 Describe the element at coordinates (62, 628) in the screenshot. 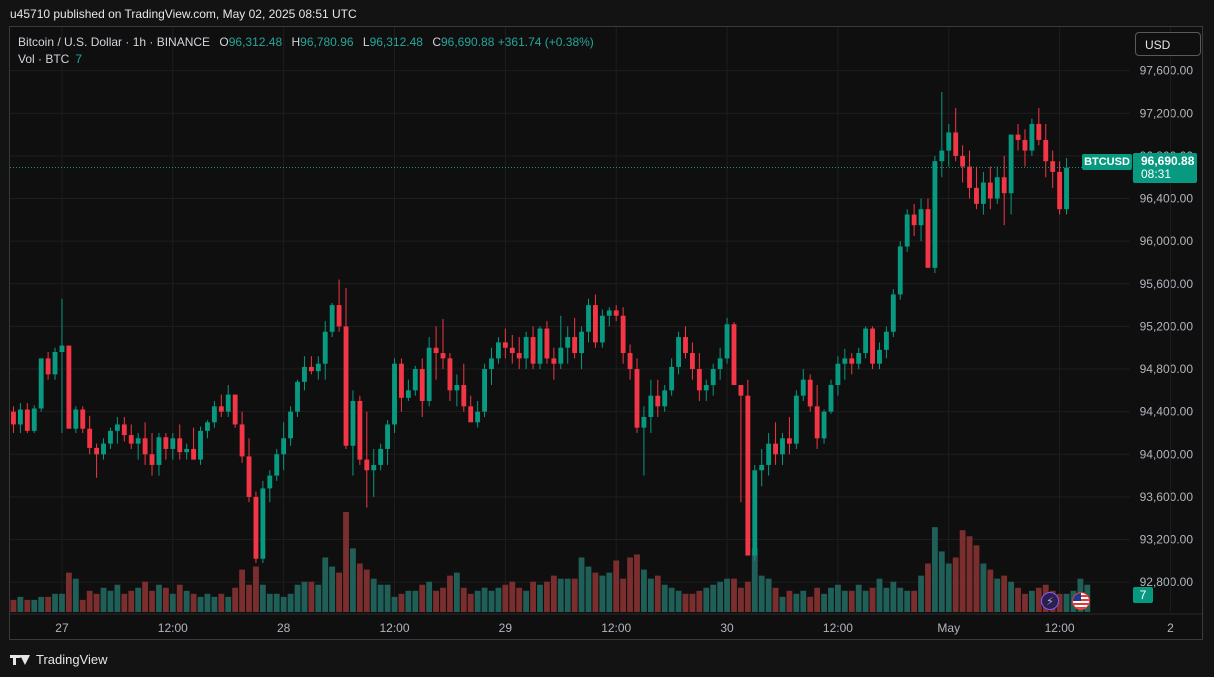

I see `x-tick-label: 27` at that location.